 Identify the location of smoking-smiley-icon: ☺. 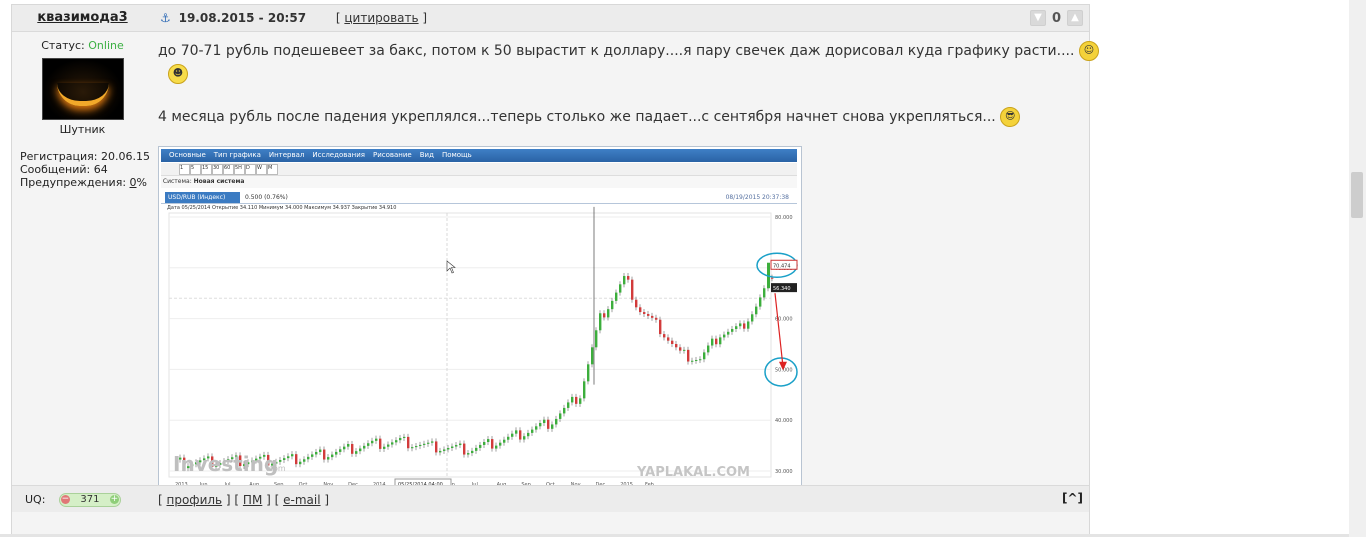
(1088, 51).